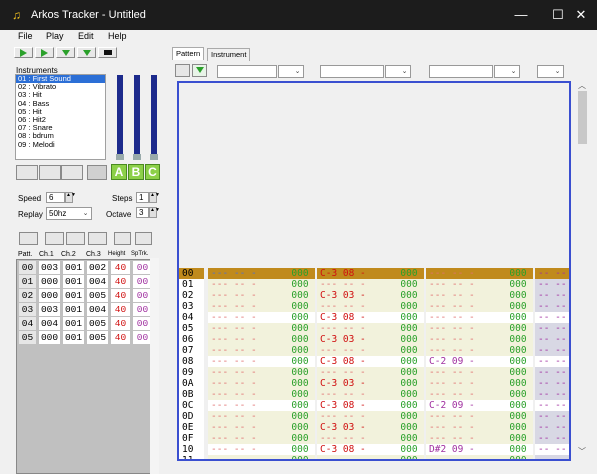 The height and width of the screenshot is (474, 597). I want to click on copy-instrument-button, so click(50, 172).